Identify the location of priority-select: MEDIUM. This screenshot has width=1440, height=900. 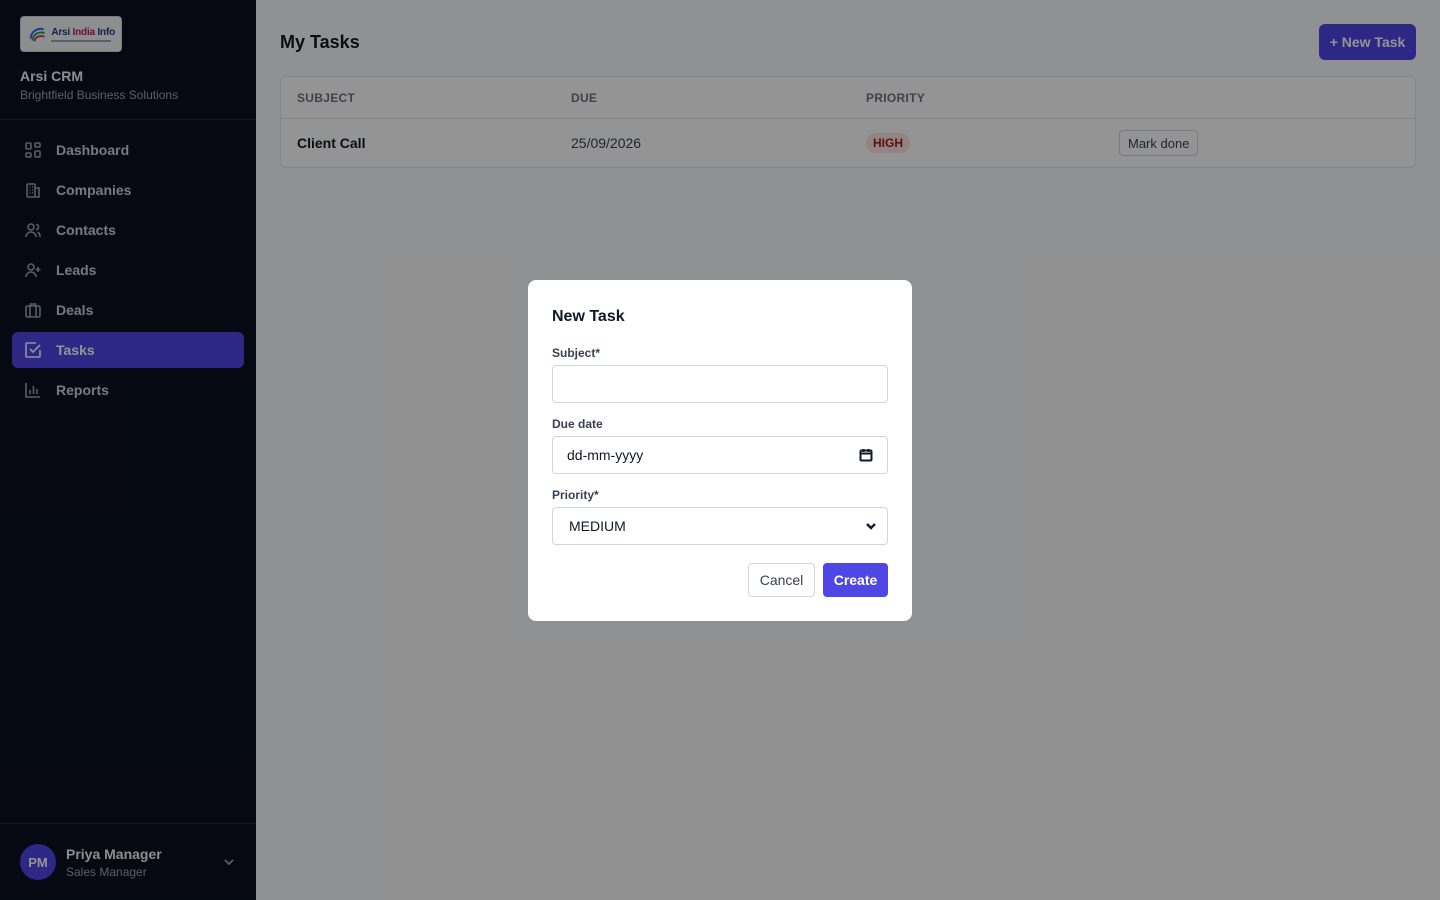
(720, 526).